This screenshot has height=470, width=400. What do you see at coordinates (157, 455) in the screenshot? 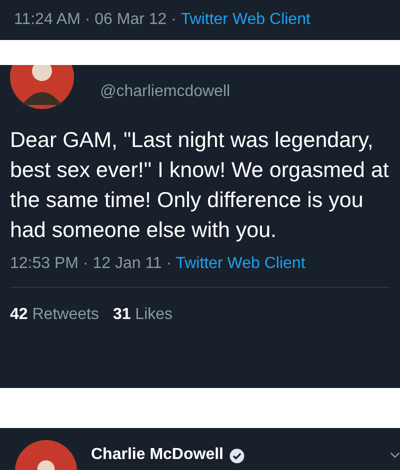
I see `user-name: Charlie McDowell` at bounding box center [157, 455].